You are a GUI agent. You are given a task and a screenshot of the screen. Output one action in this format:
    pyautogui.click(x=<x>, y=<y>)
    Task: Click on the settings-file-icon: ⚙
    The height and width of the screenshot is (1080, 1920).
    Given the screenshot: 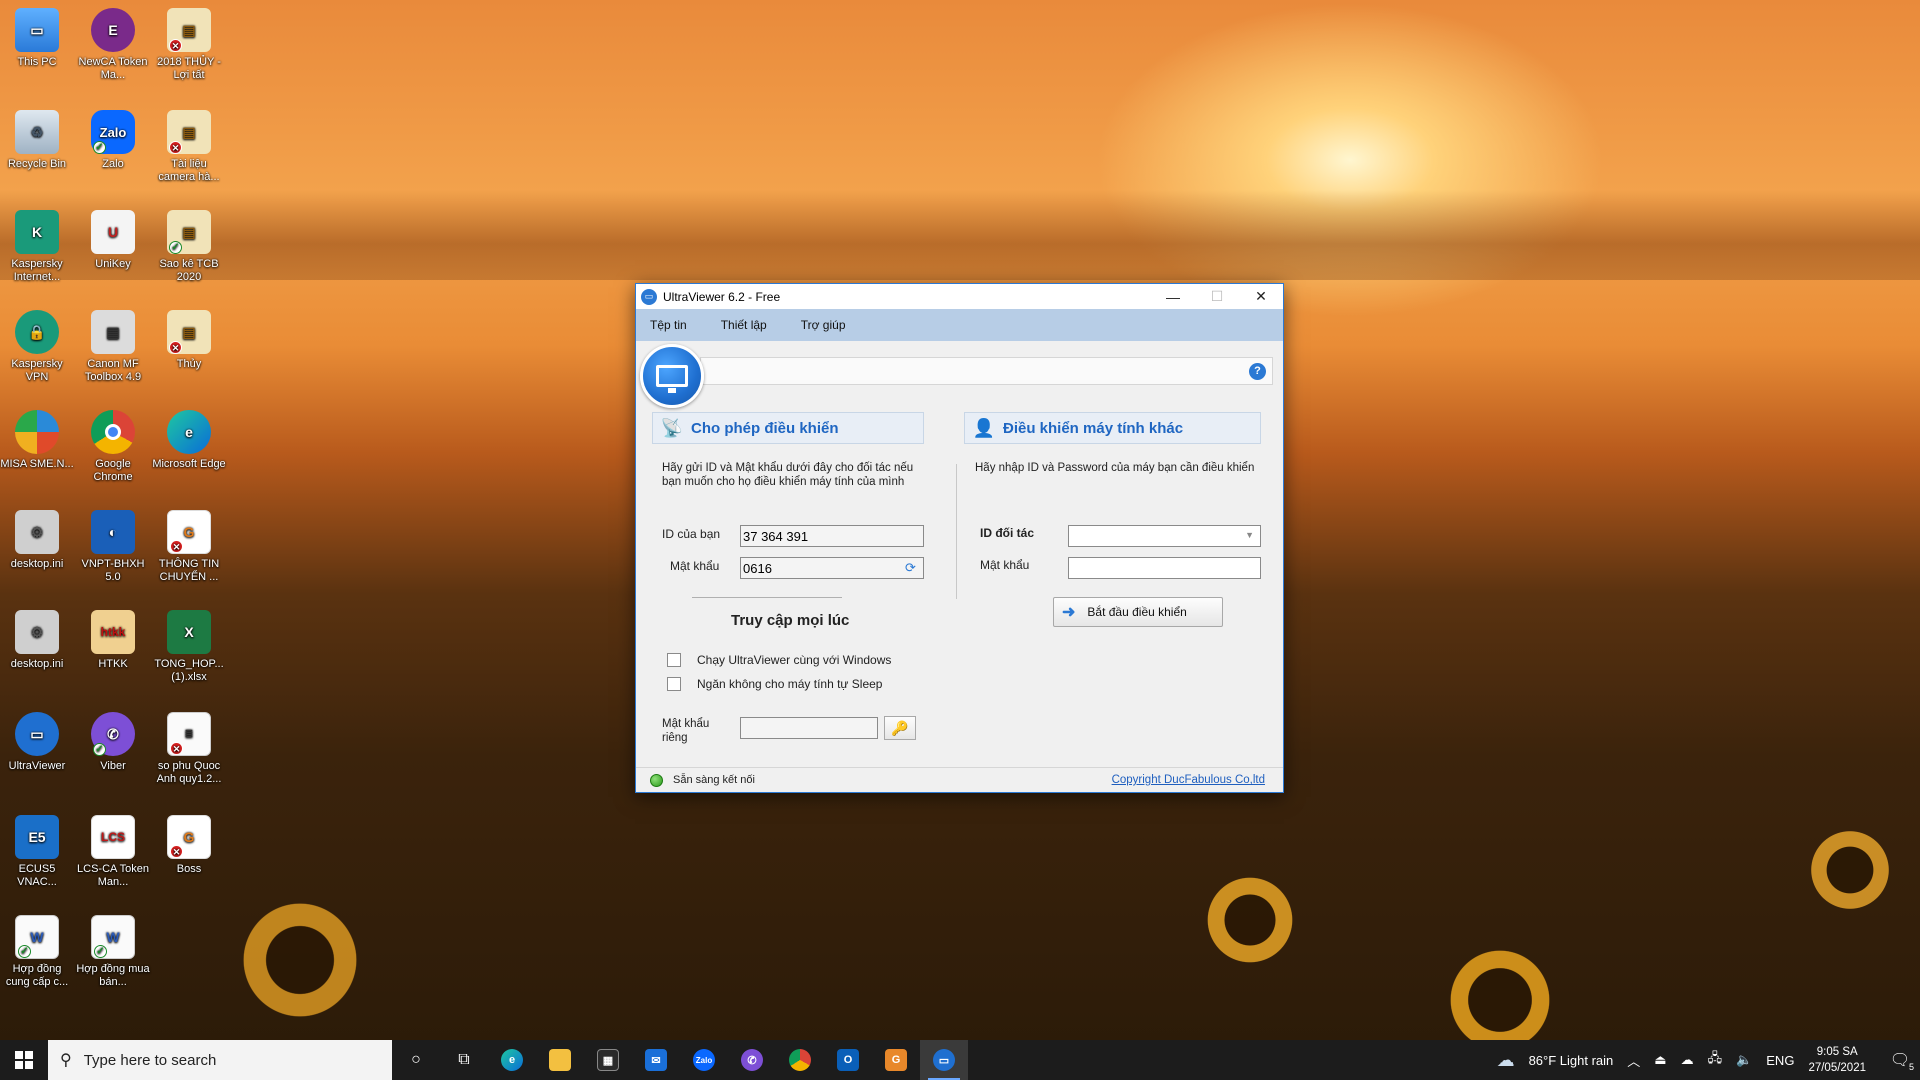 What is the action you would take?
    pyautogui.click(x=37, y=532)
    